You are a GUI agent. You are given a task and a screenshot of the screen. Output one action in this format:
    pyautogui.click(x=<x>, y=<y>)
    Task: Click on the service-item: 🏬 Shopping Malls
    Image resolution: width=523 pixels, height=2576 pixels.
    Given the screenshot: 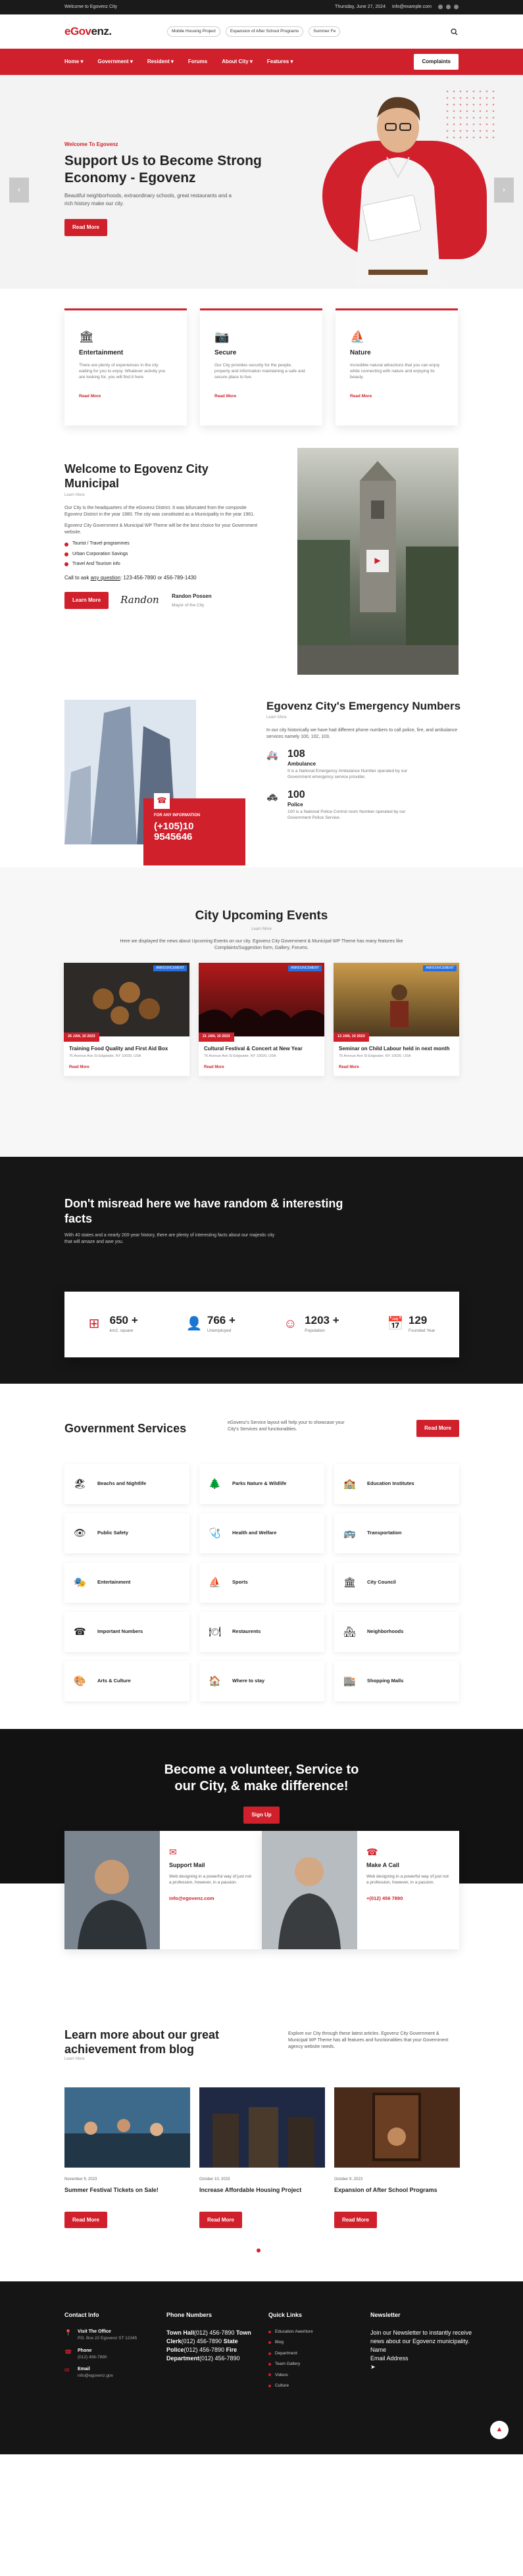 What is the action you would take?
    pyautogui.click(x=396, y=1681)
    